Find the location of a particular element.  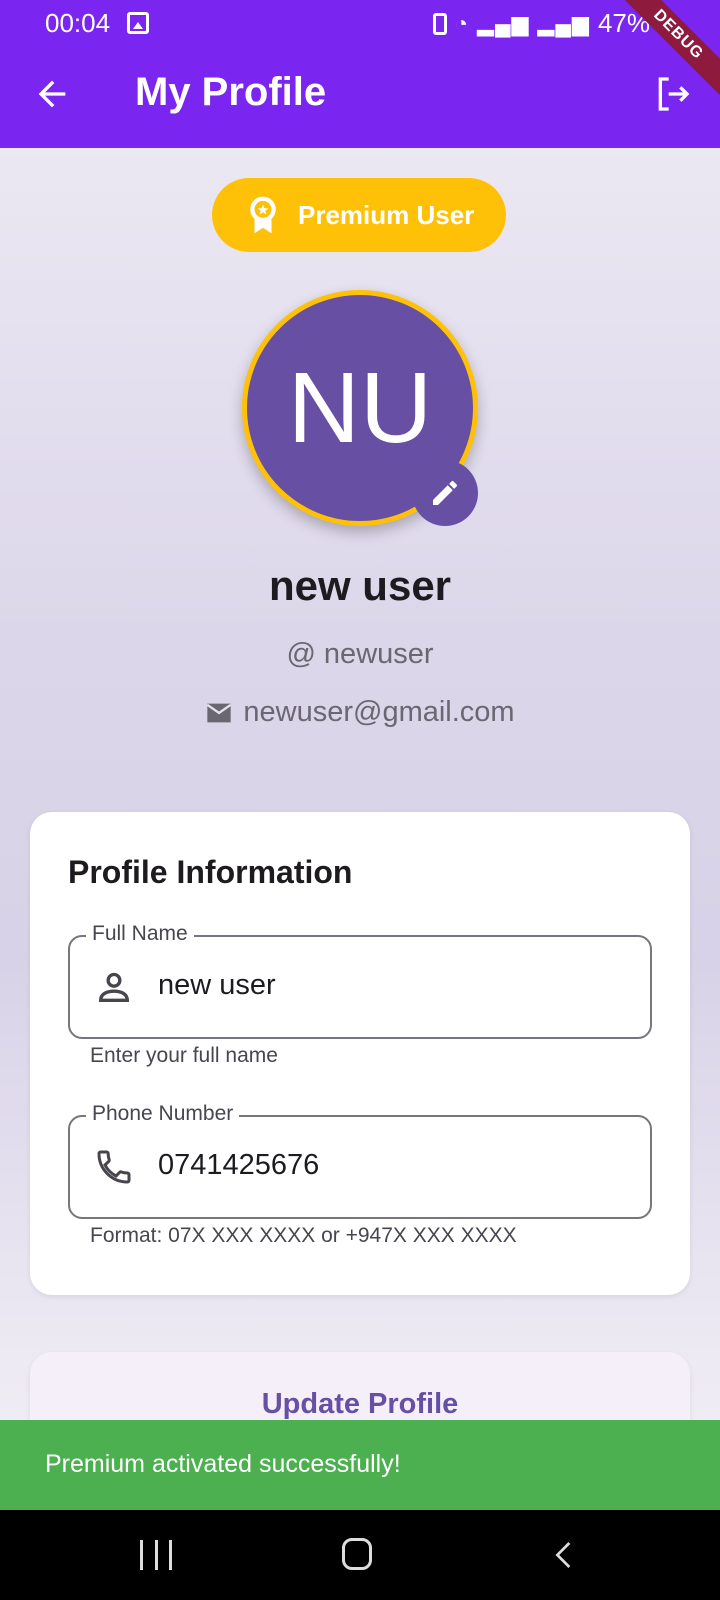

system-navigation-bar is located at coordinates (360, 1555).